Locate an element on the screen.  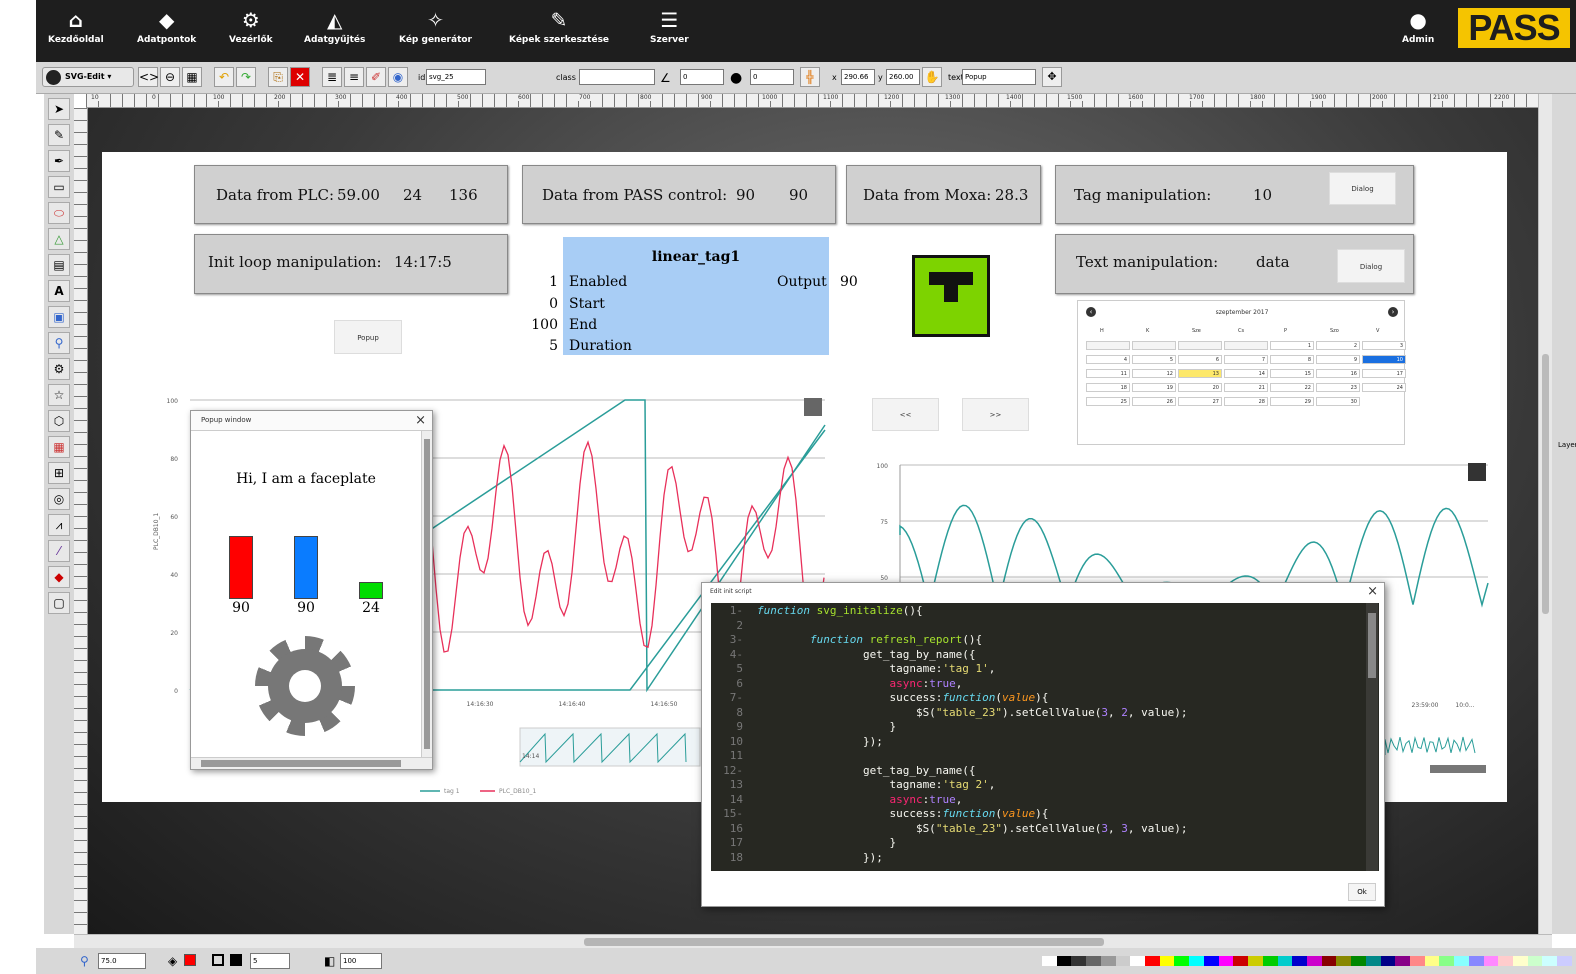
code-line: 17 } is located at coordinates (803, 843).